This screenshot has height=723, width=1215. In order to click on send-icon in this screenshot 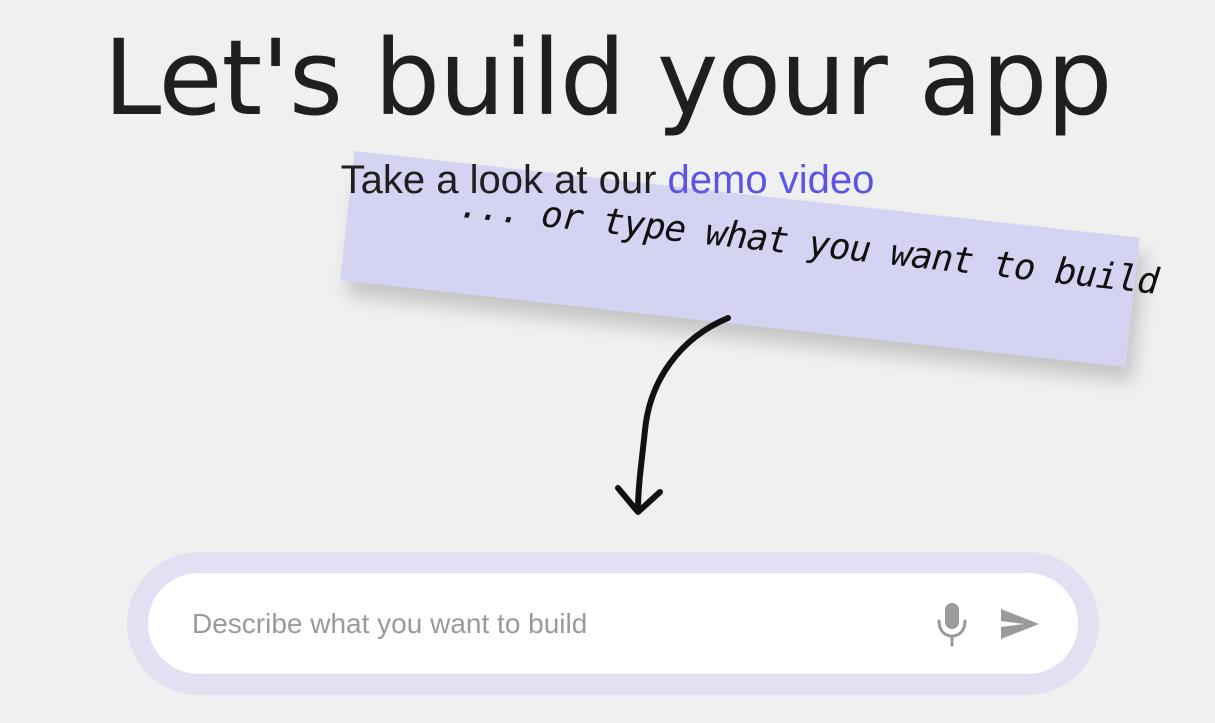, I will do `click(1020, 624)`.